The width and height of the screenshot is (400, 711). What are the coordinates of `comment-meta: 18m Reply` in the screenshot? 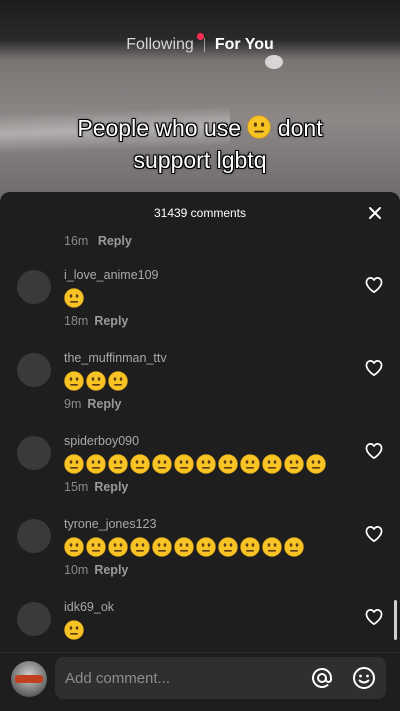 It's located at (96, 321).